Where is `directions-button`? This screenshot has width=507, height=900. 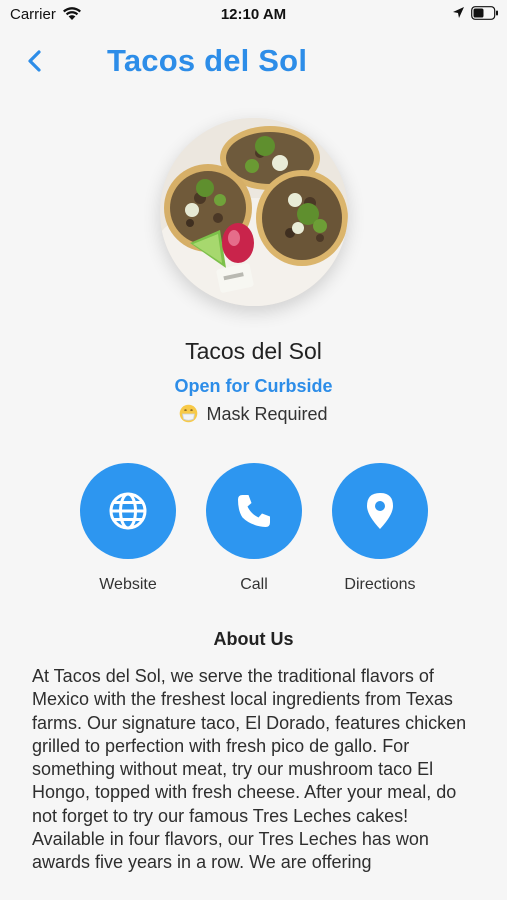
directions-button is located at coordinates (380, 511).